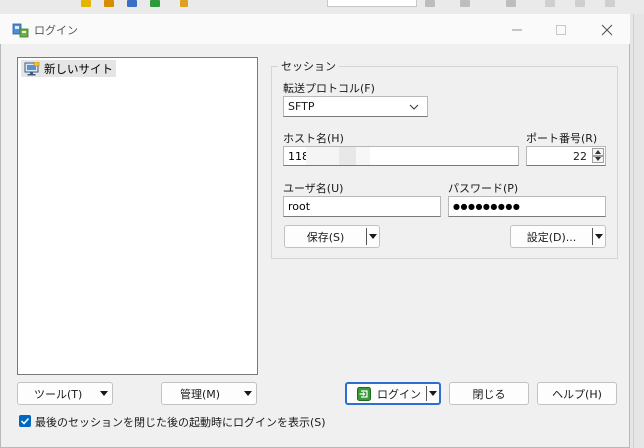 This screenshot has height=448, width=644. Describe the element at coordinates (362, 206) in the screenshot. I see `username-input: root` at that location.